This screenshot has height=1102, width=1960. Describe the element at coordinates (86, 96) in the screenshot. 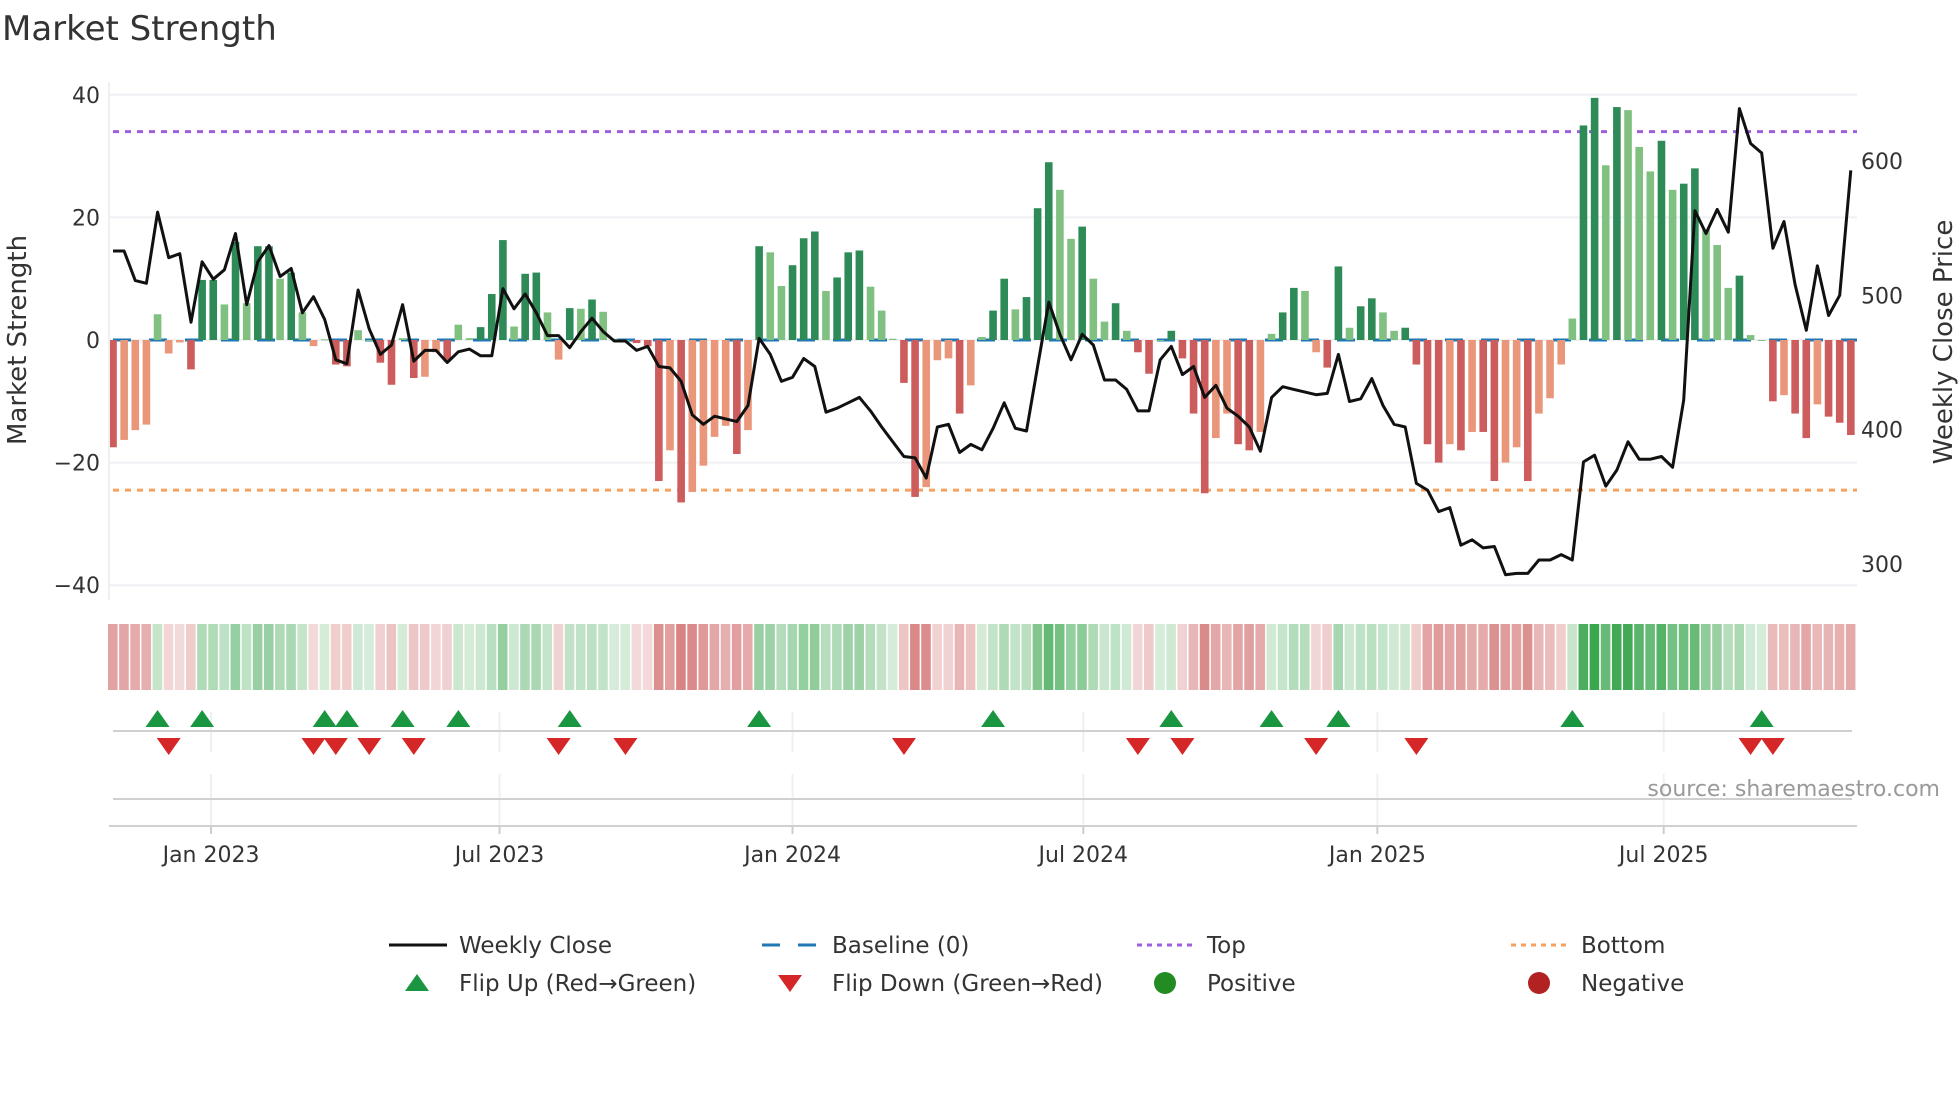

I see `y-tick-label: 40` at that location.